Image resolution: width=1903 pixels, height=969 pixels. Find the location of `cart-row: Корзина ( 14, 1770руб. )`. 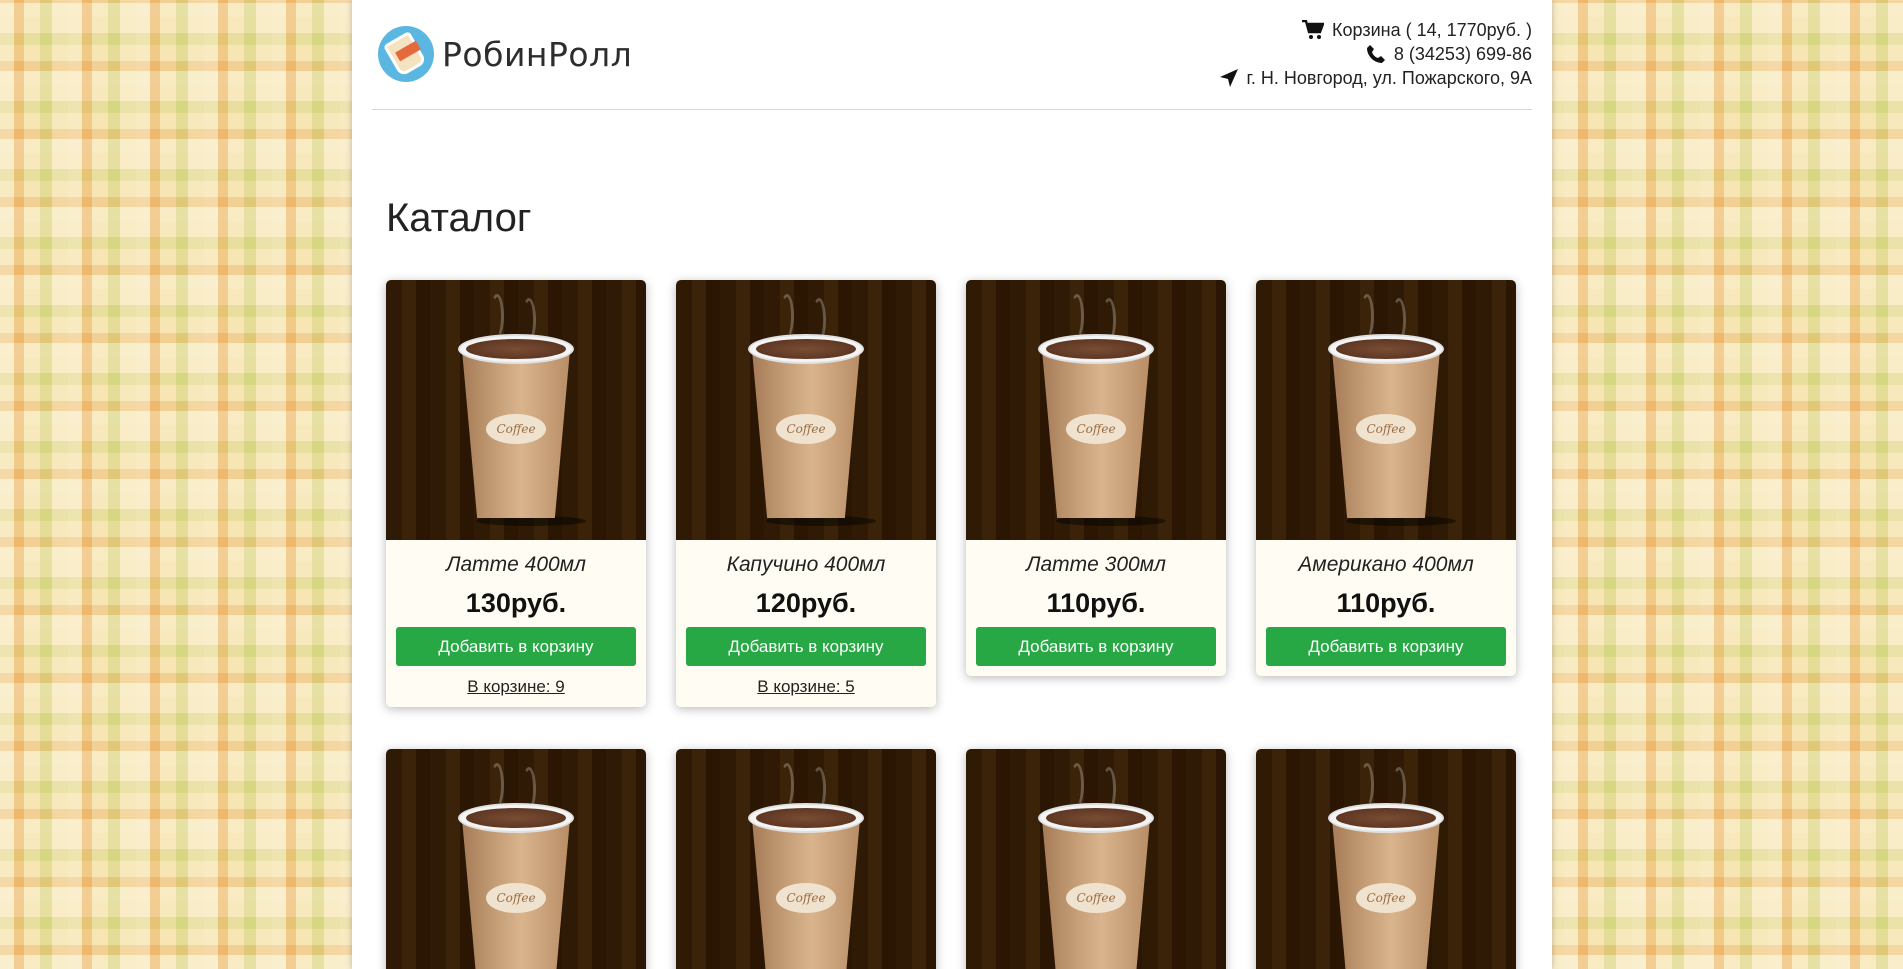

cart-row: Корзина ( 14, 1770руб. ) is located at coordinates (1374, 30).